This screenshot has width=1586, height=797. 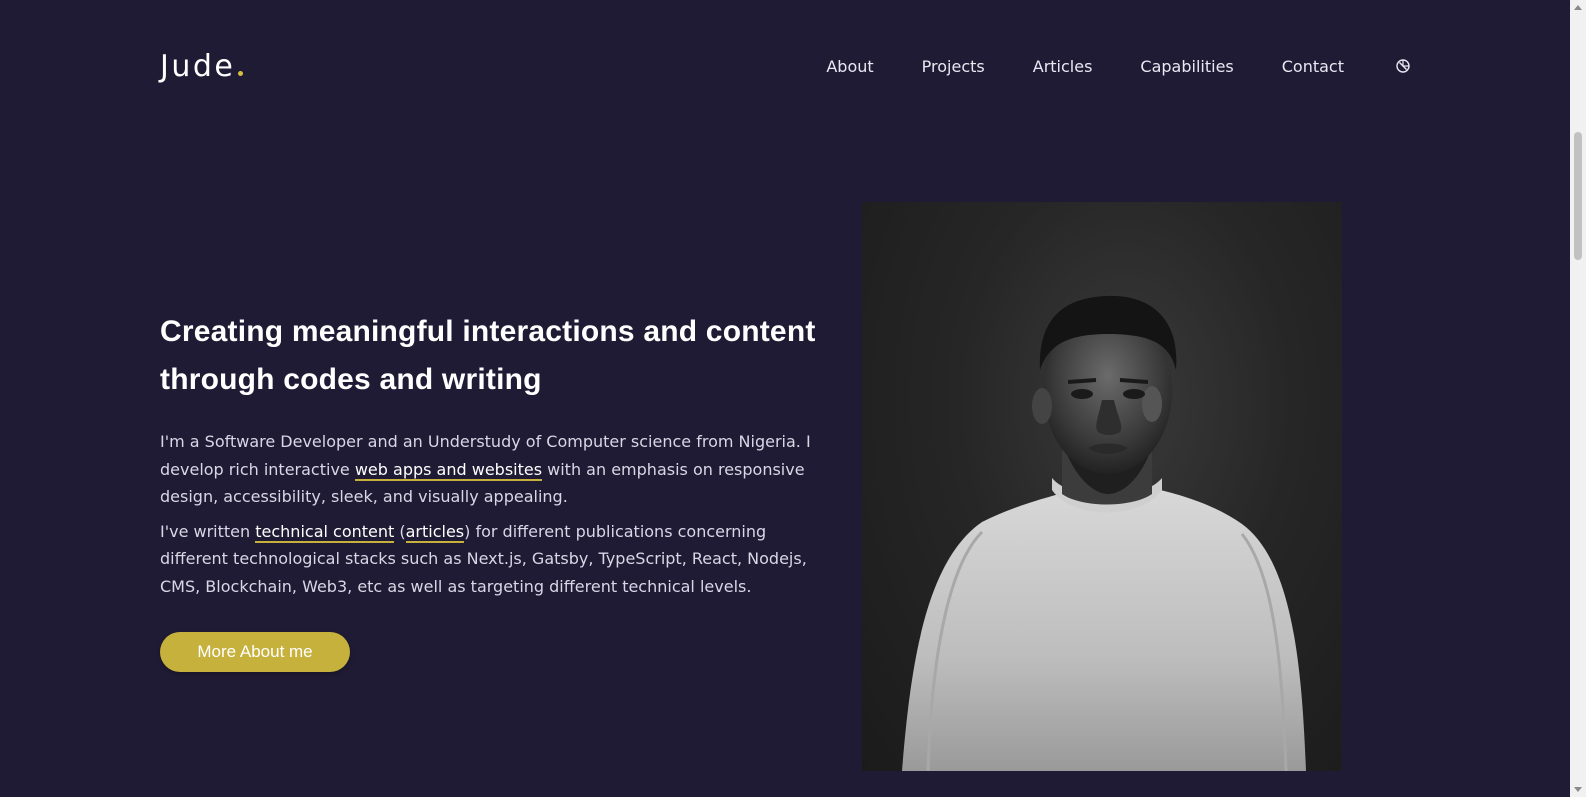 I want to click on web-apps-link: web apps and websites, so click(x=448, y=470).